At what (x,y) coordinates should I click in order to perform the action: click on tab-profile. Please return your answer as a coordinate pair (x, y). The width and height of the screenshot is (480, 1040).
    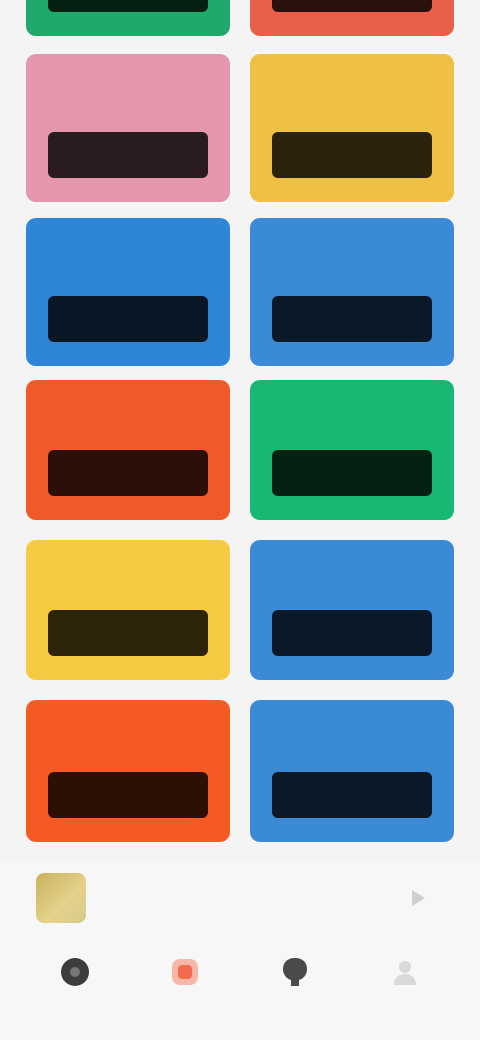
    Looking at the image, I should click on (405, 987).